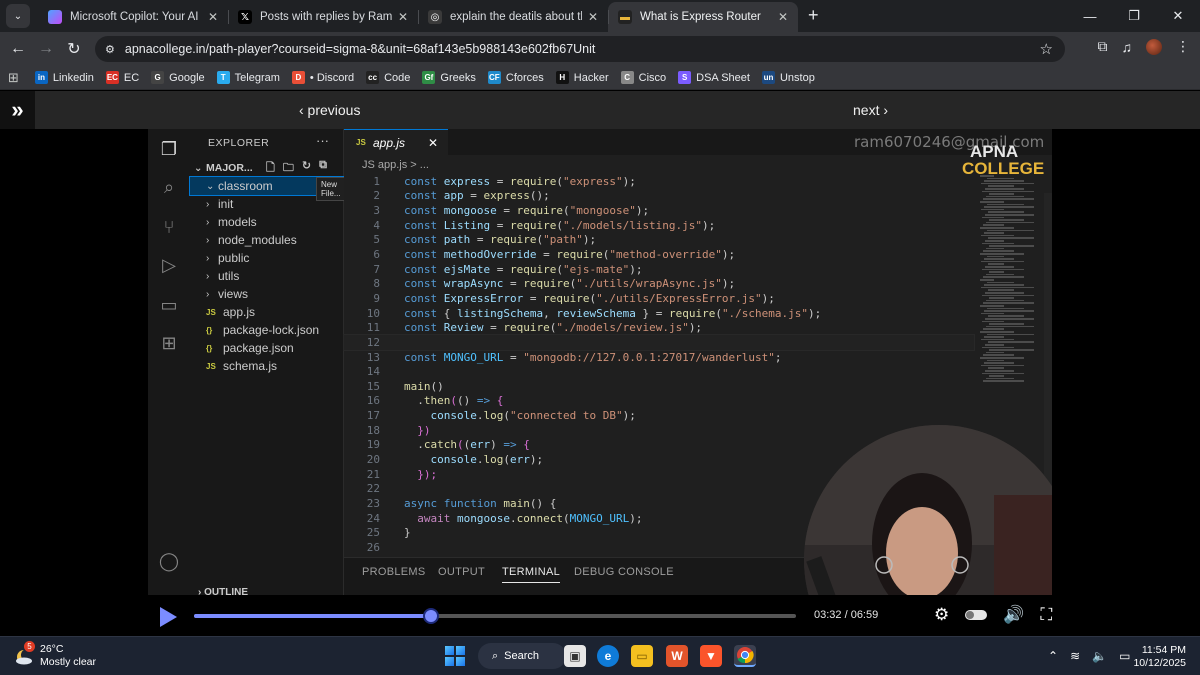  What do you see at coordinates (435, 17) in the screenshot?
I see `chatgpt-icon: ◎` at bounding box center [435, 17].